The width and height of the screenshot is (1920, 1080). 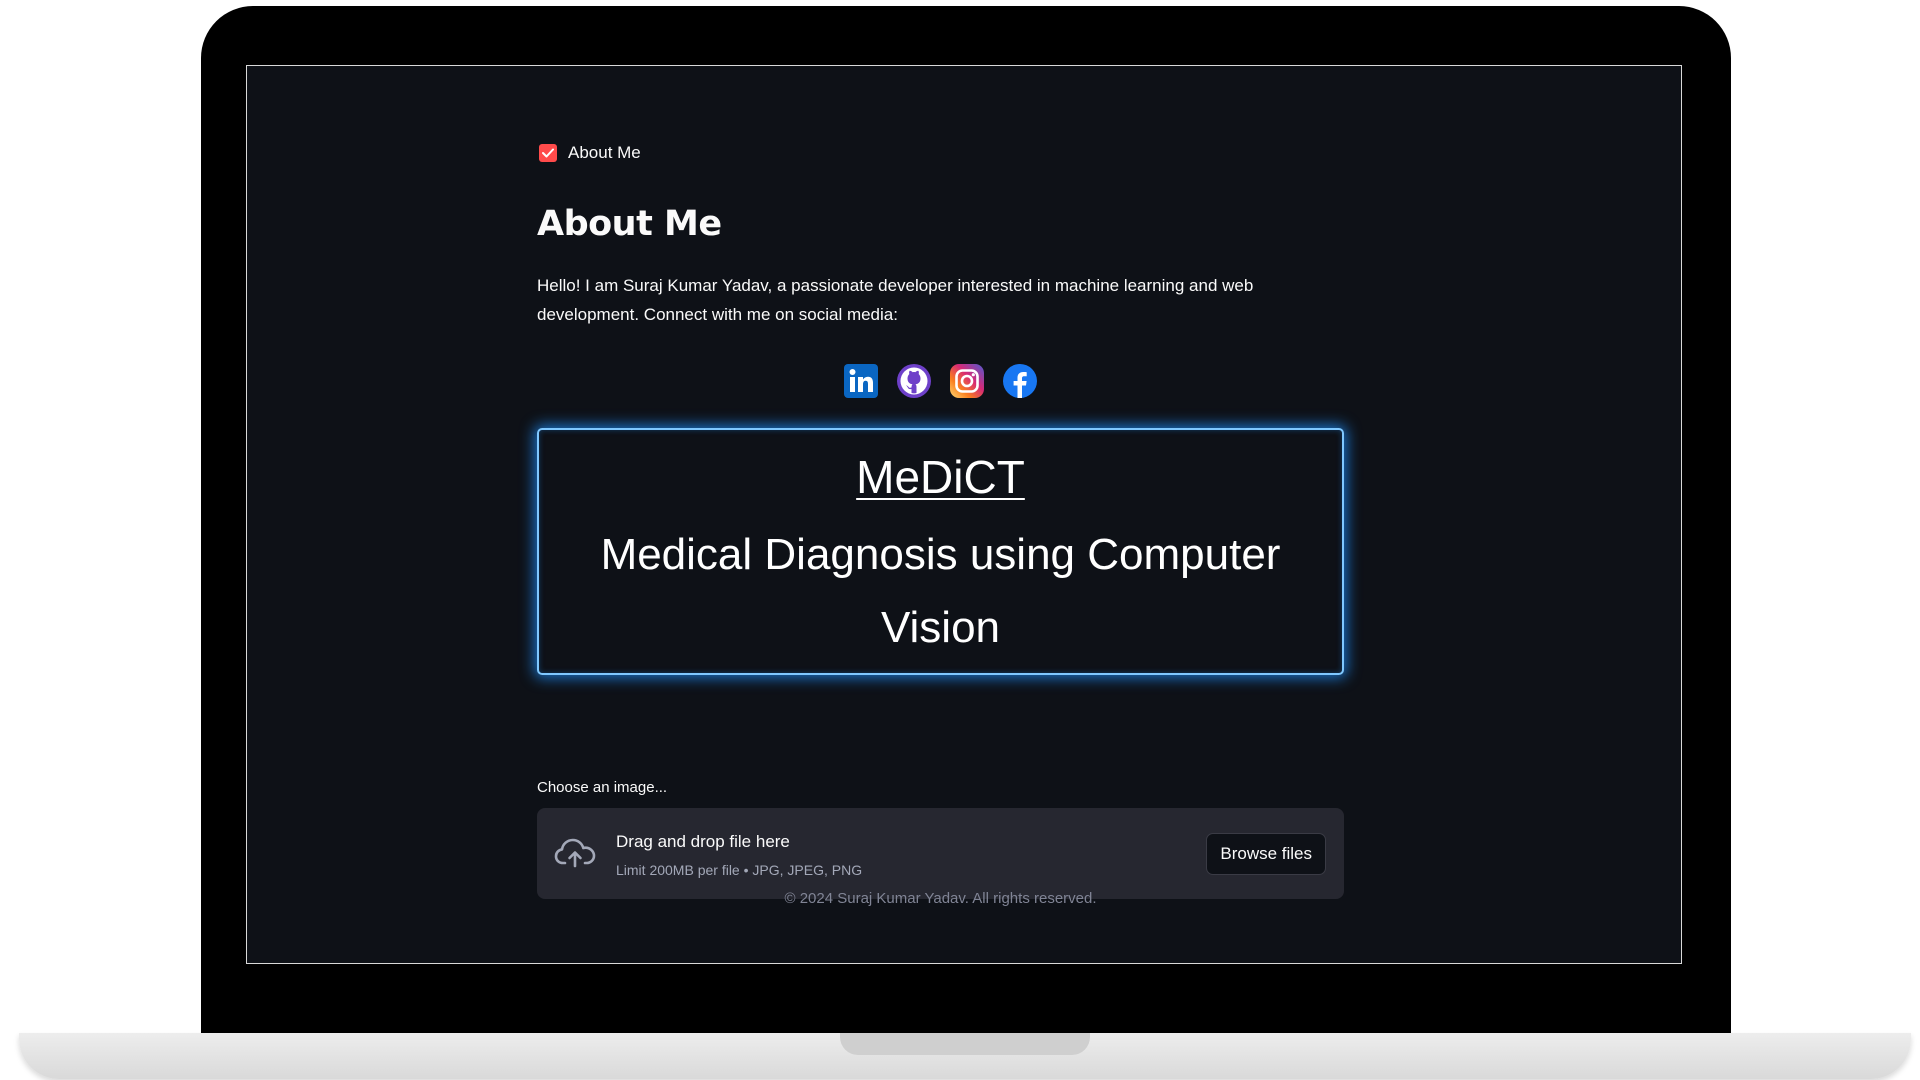 What do you see at coordinates (629, 224) in the screenshot?
I see `page-title: About Me` at bounding box center [629, 224].